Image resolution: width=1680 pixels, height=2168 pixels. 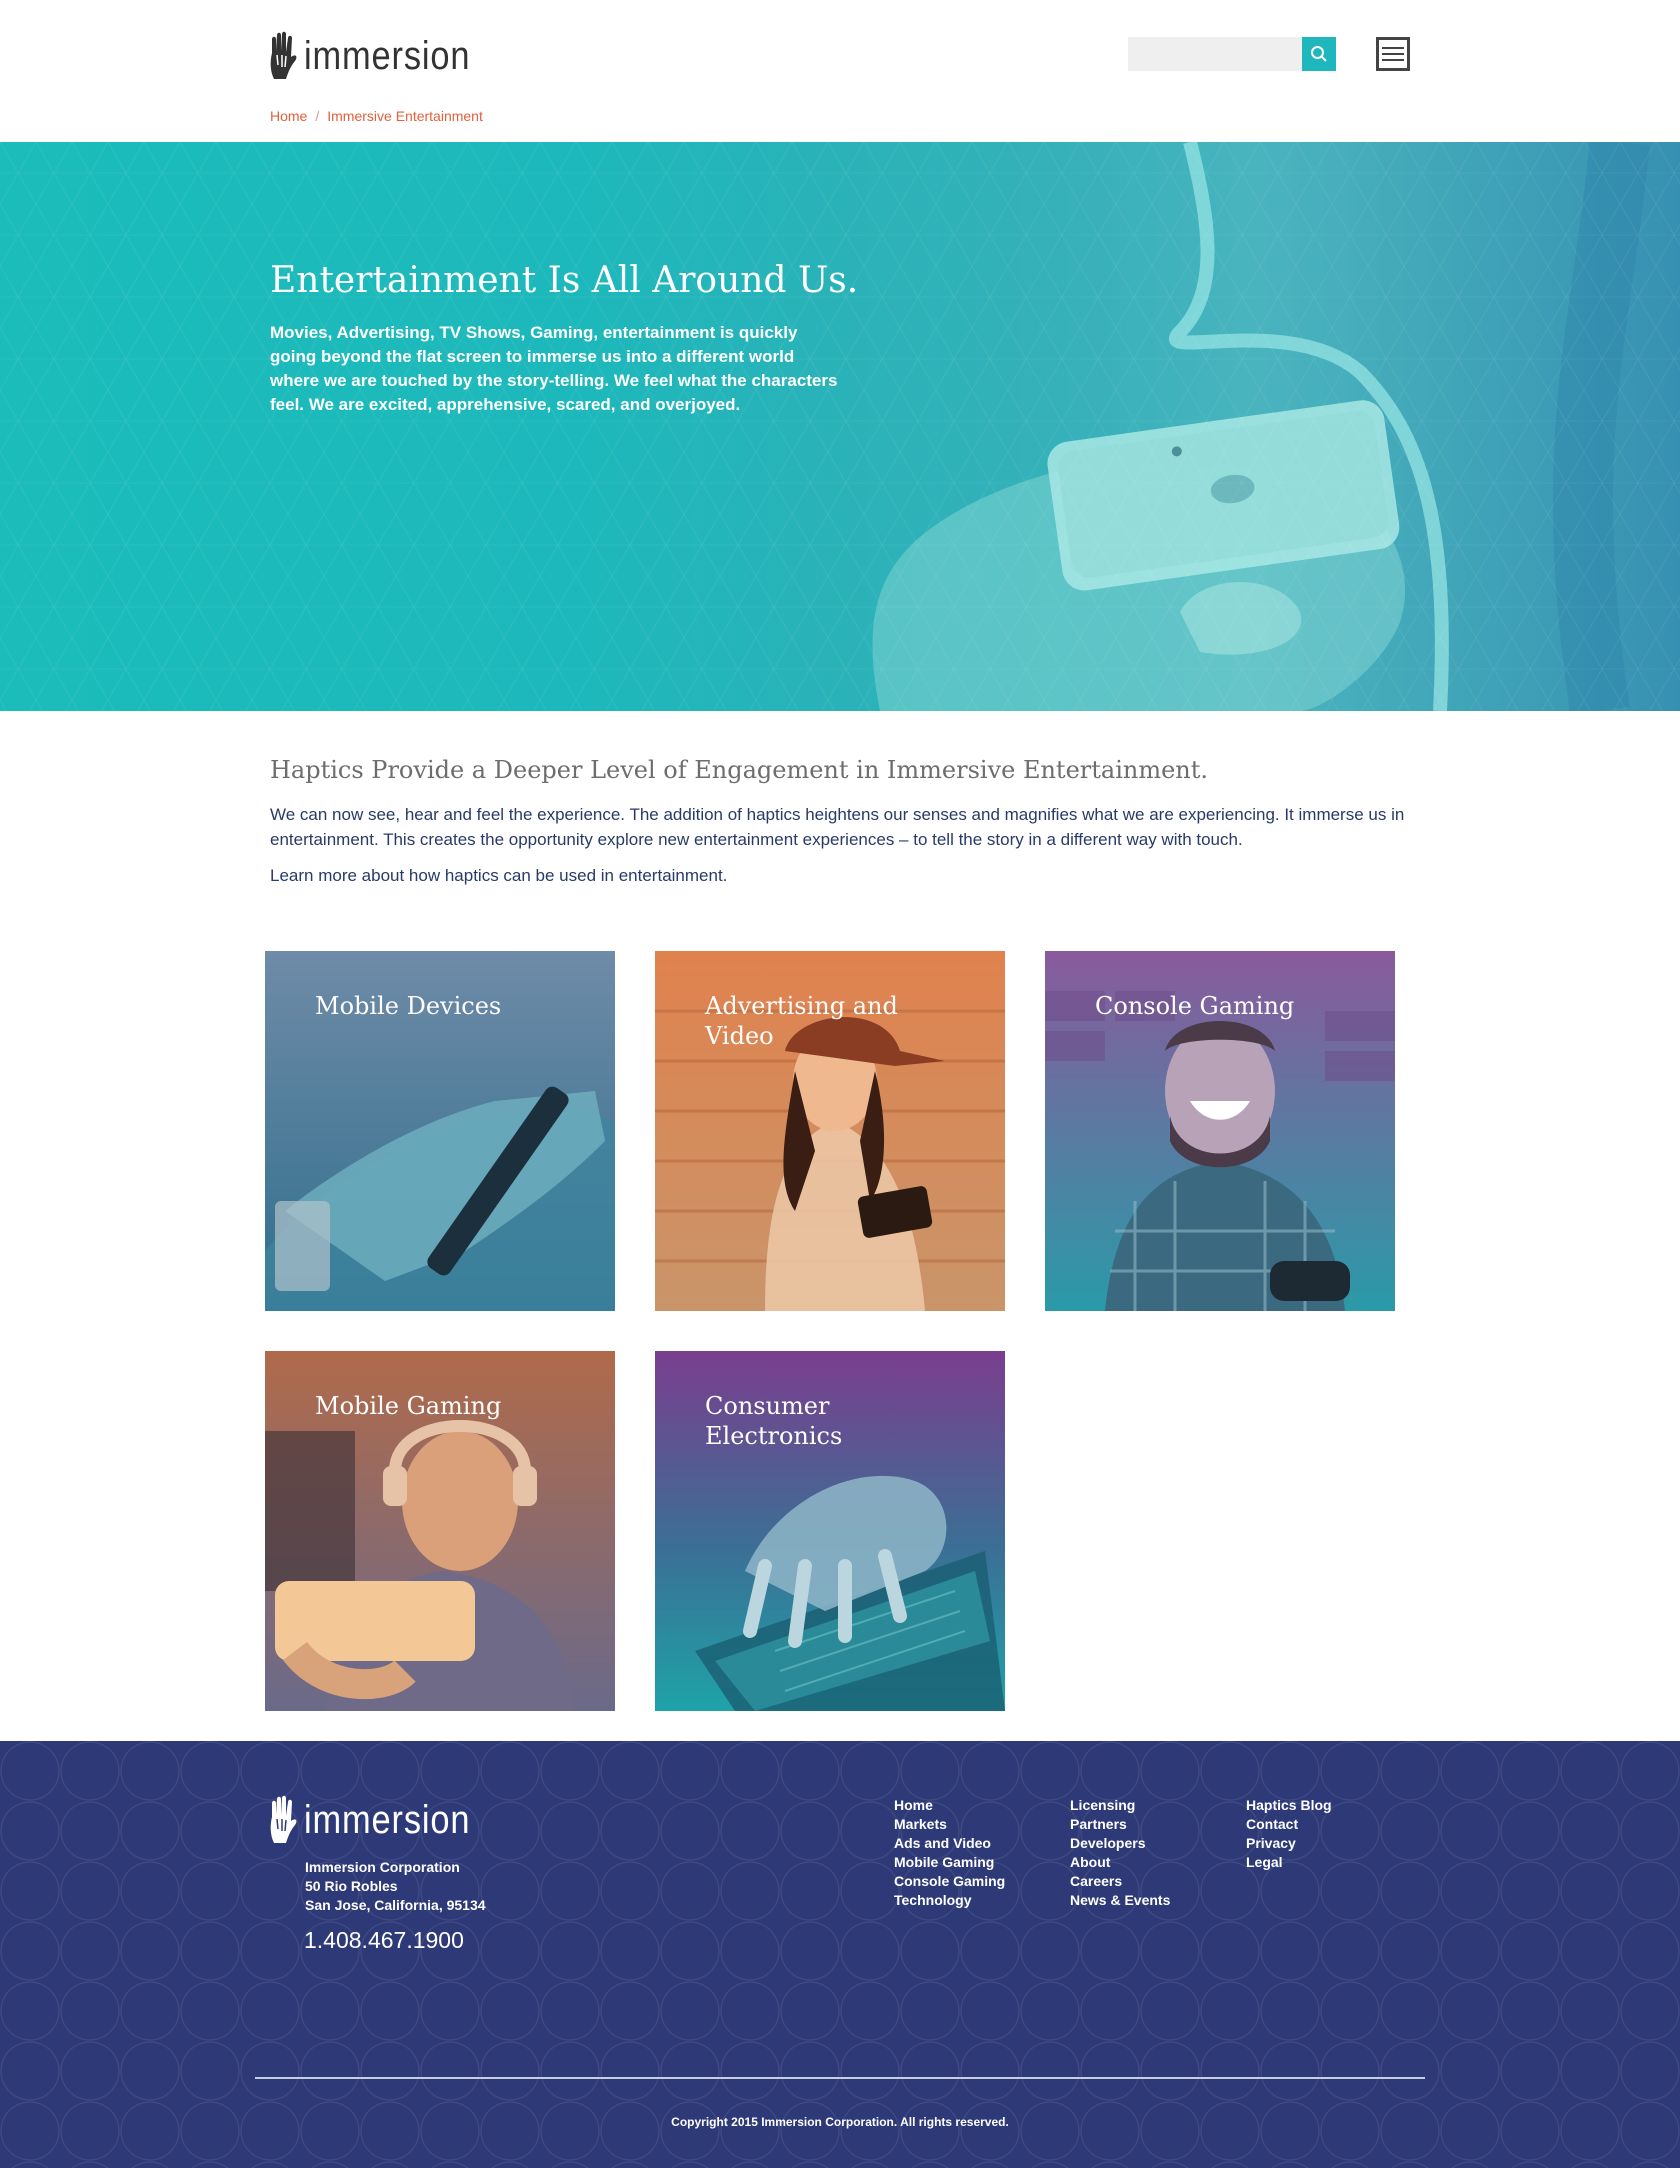 I want to click on footer-link-console-gaming: Console Gaming, so click(x=949, y=1881).